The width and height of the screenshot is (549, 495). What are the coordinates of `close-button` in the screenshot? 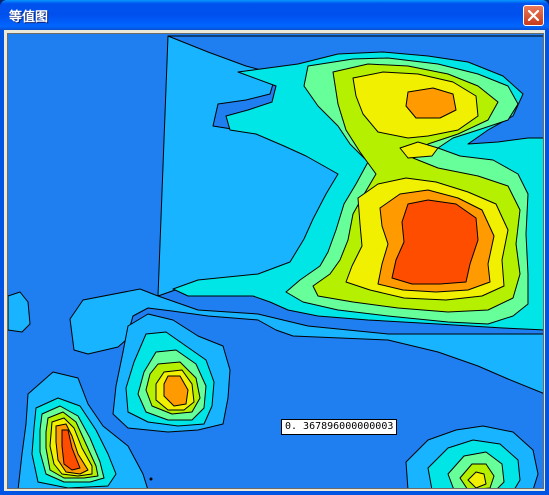 It's located at (533, 15).